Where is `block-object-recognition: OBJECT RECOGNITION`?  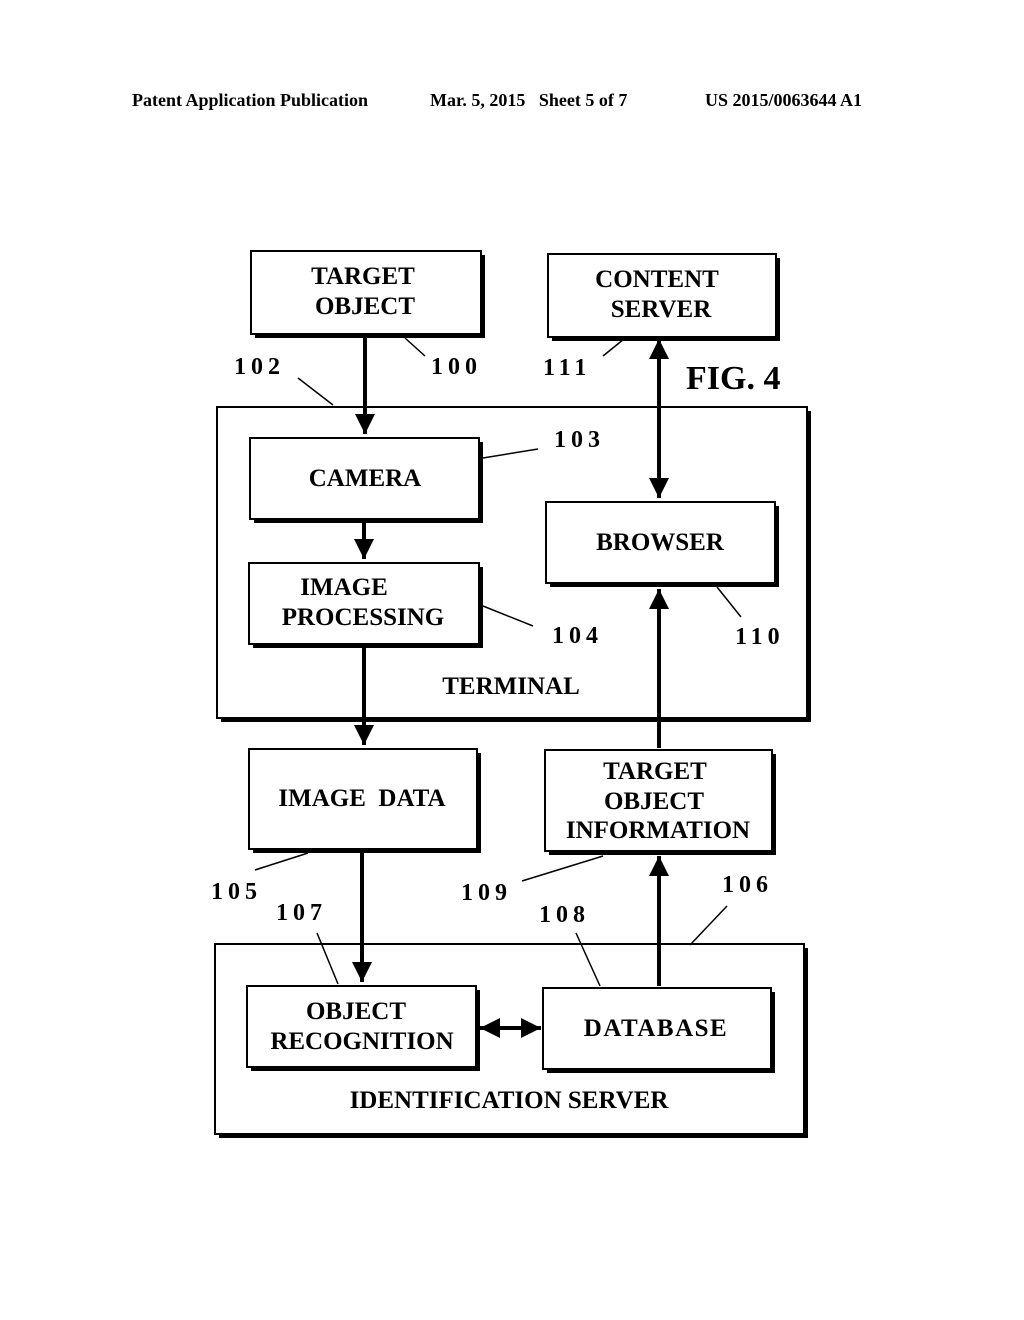
block-object-recognition: OBJECT RECOGNITION is located at coordinates (363, 1028).